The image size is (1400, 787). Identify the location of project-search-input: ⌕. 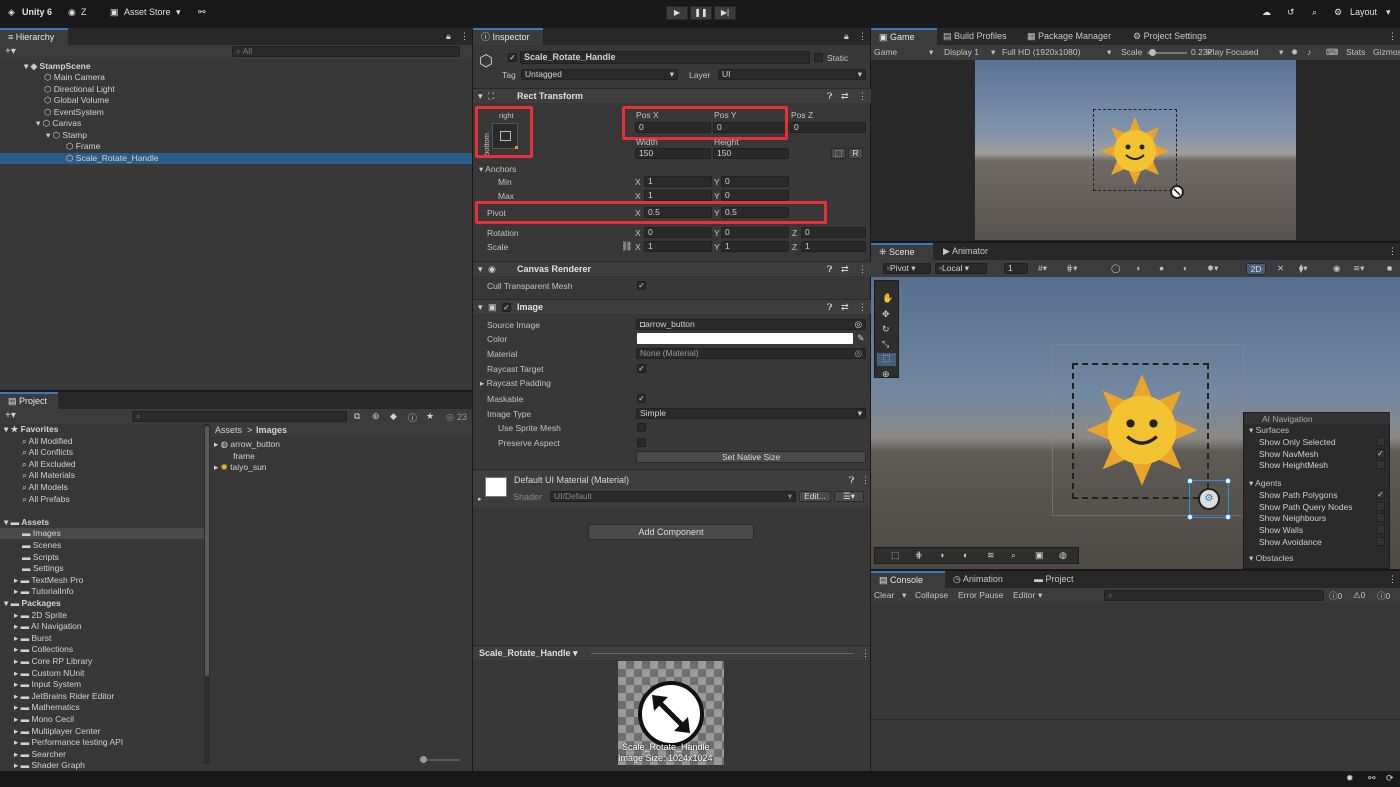
(239, 416).